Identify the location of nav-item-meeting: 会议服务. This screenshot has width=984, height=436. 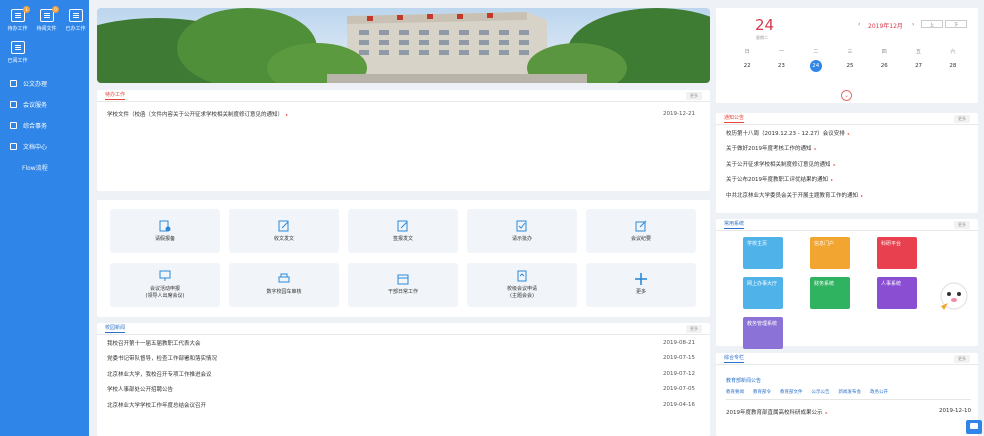
(44, 104).